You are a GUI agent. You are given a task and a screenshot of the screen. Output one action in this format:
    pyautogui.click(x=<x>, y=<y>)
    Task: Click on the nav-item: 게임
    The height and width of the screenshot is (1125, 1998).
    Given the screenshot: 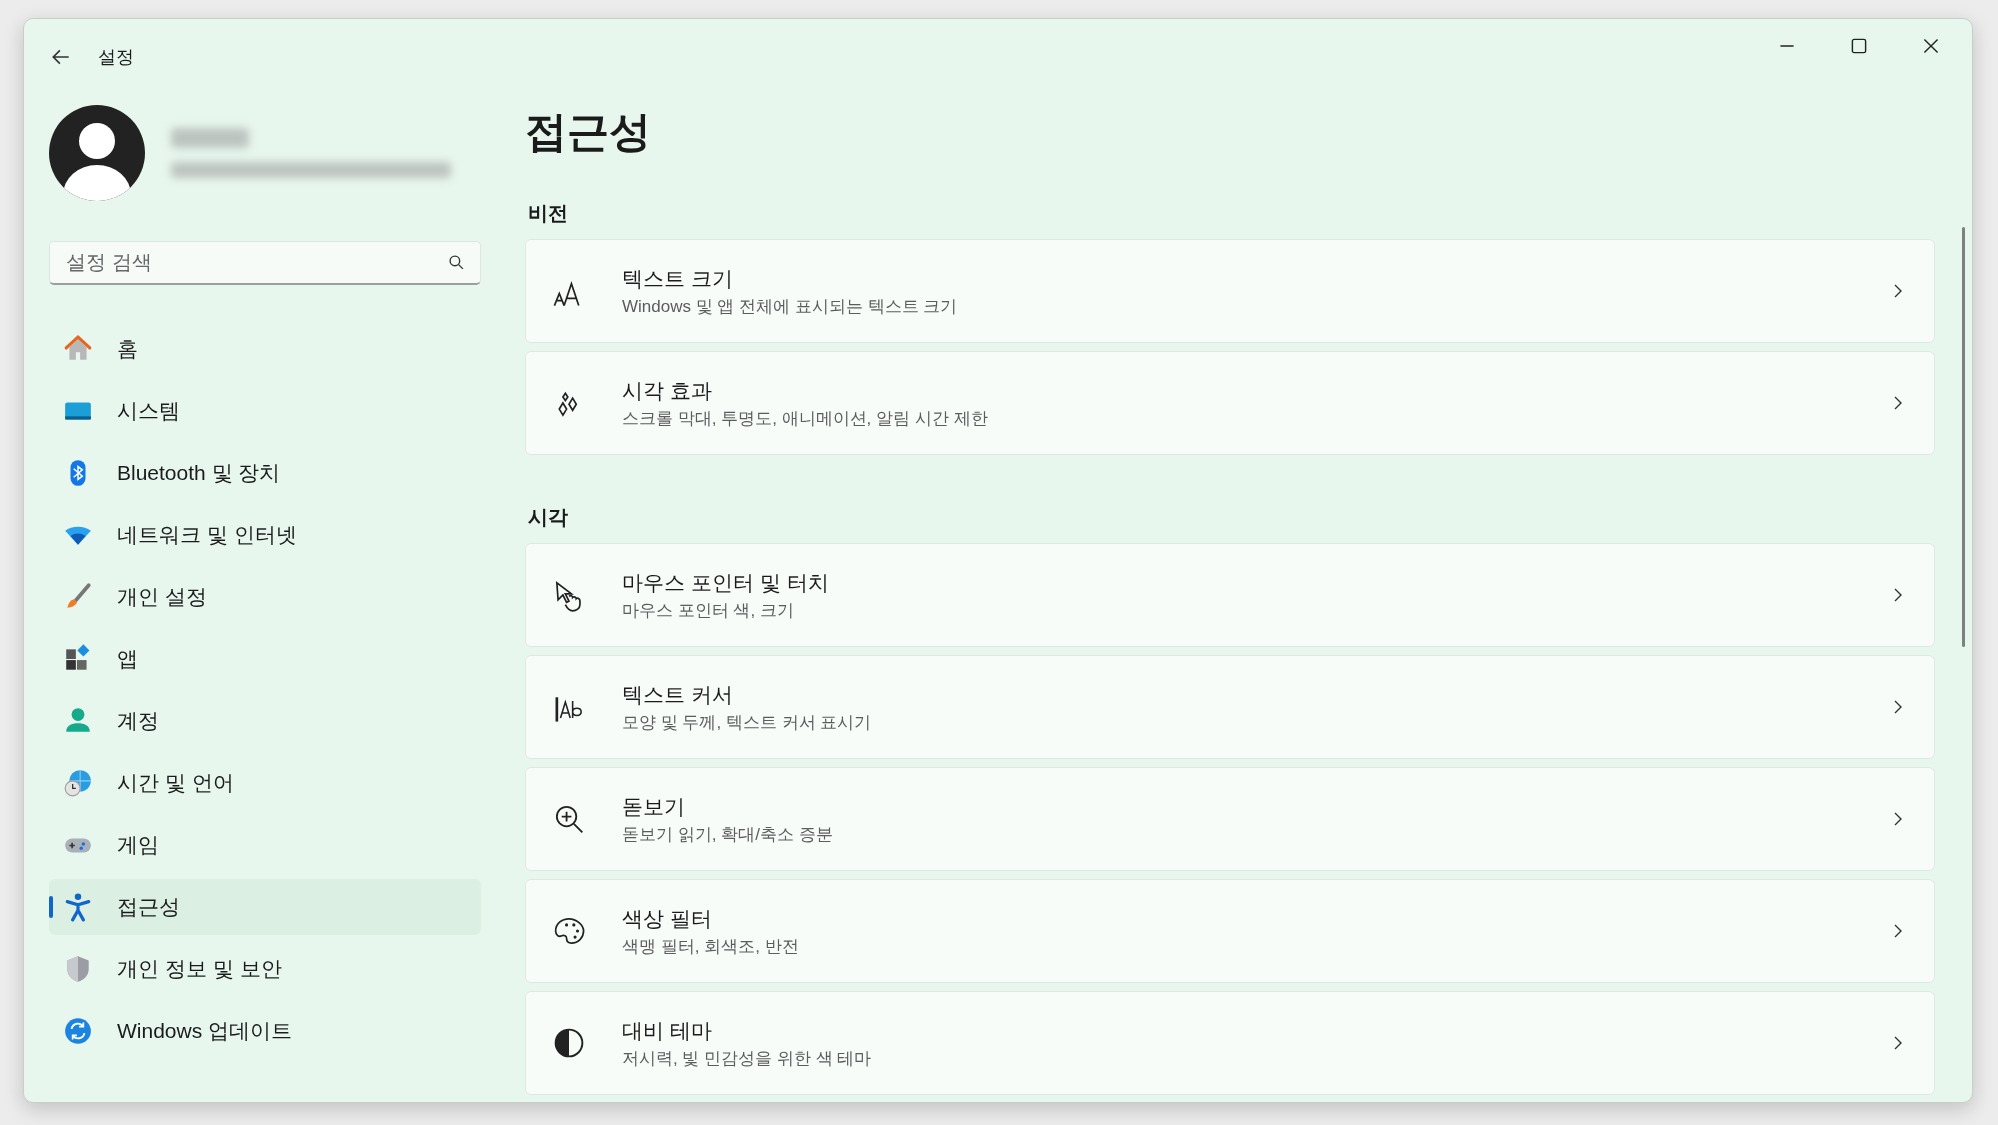 What is the action you would take?
    pyautogui.click(x=265, y=845)
    